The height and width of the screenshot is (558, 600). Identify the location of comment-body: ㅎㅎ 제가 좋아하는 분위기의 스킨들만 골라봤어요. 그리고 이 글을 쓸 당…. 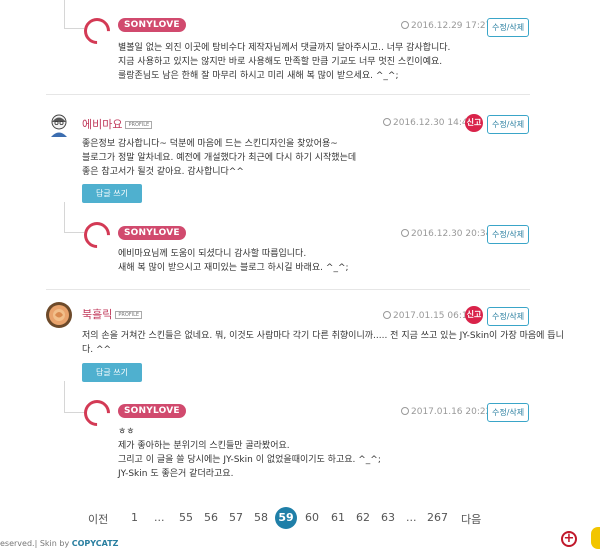
(249, 453).